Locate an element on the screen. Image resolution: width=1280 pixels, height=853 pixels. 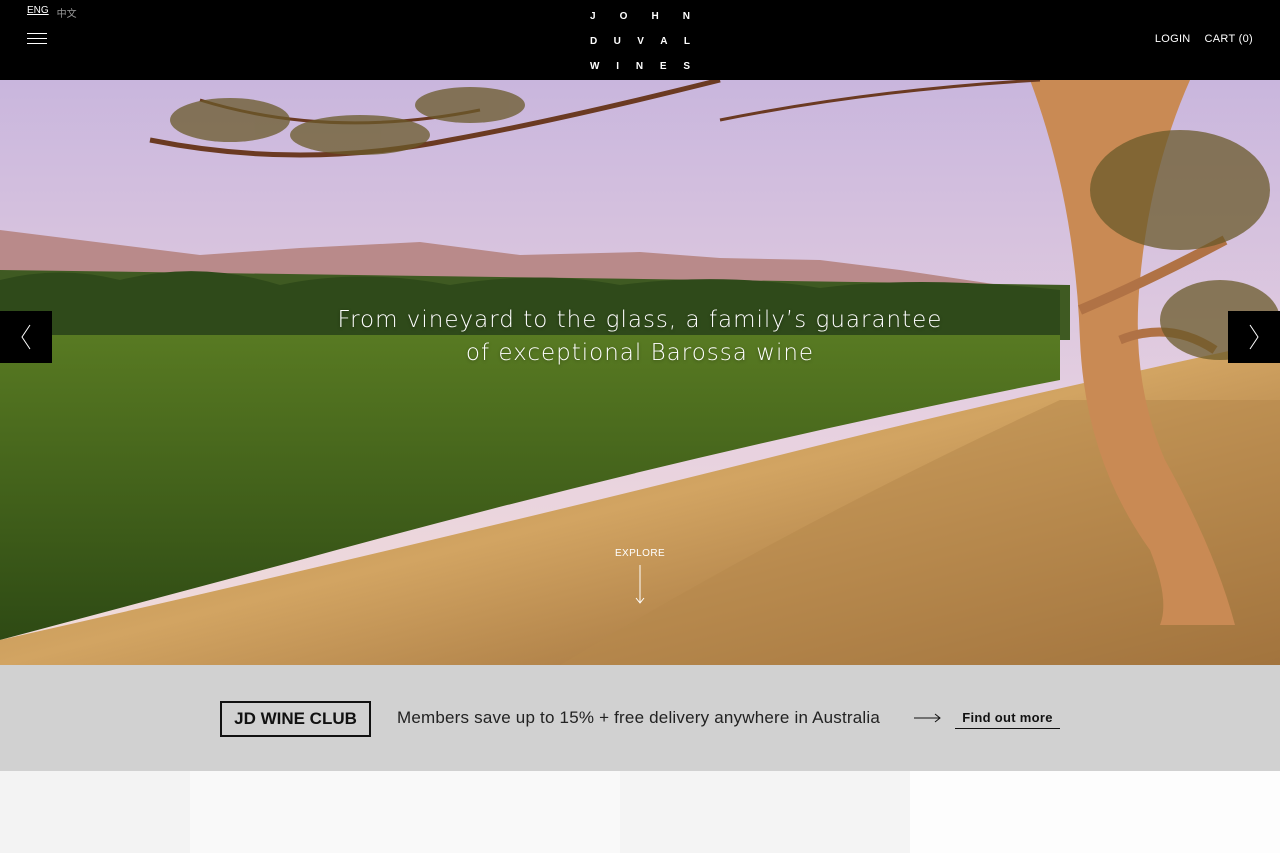
logo: JOHN DUVAL WINES is located at coordinates (640, 47).